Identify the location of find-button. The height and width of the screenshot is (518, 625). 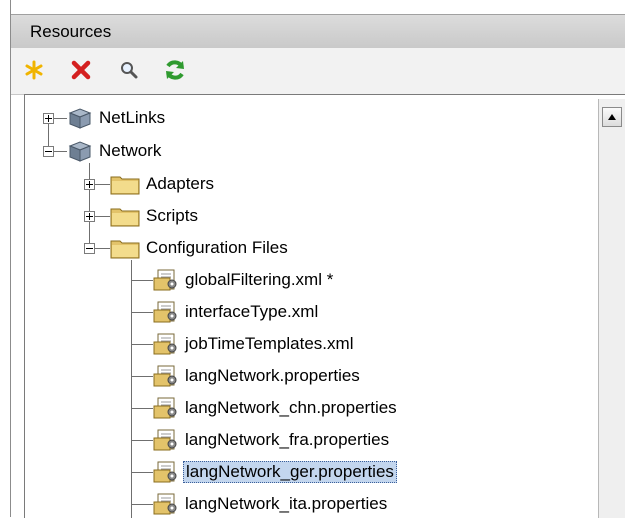
(129, 70).